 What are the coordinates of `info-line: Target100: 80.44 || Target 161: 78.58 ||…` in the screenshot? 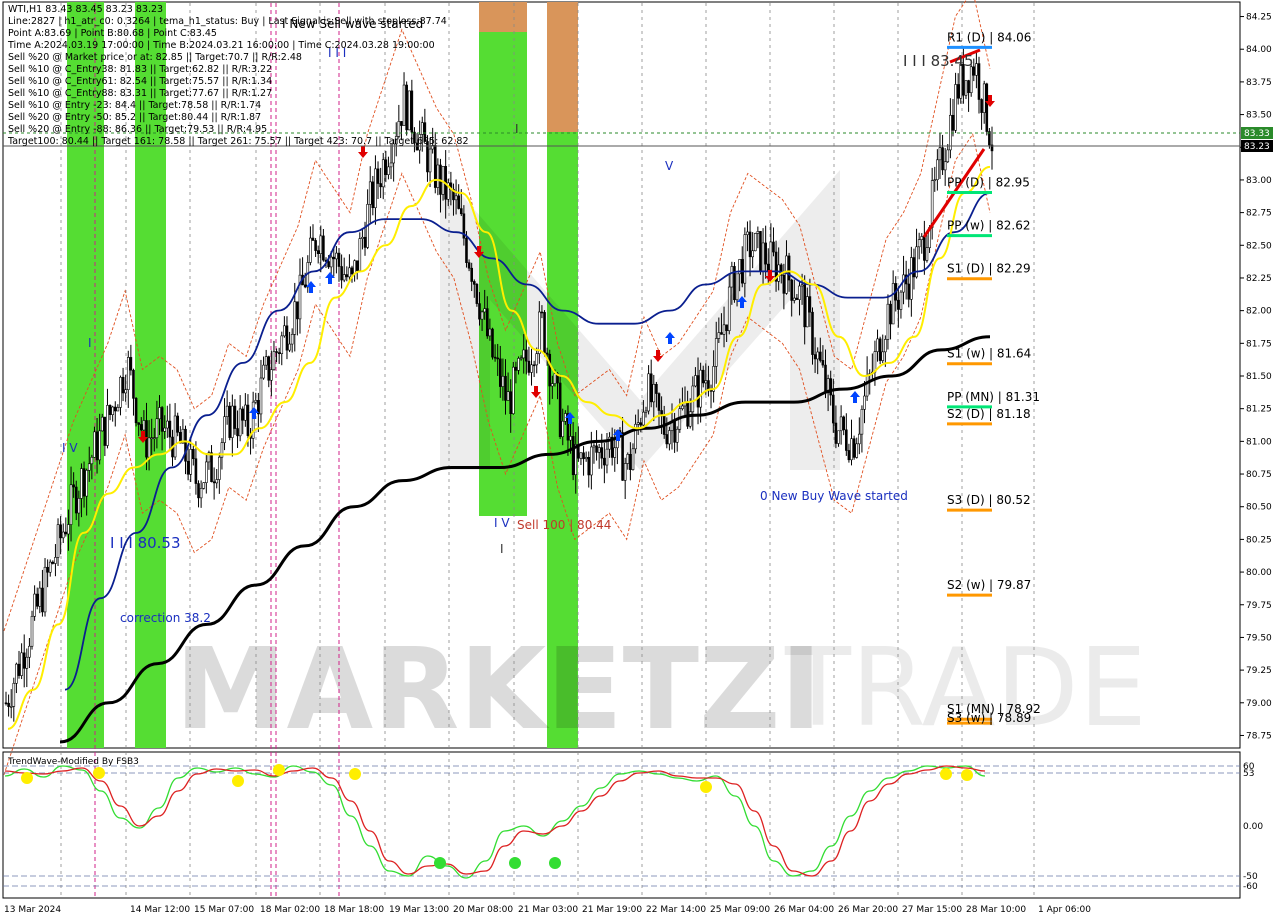 It's located at (238, 141).